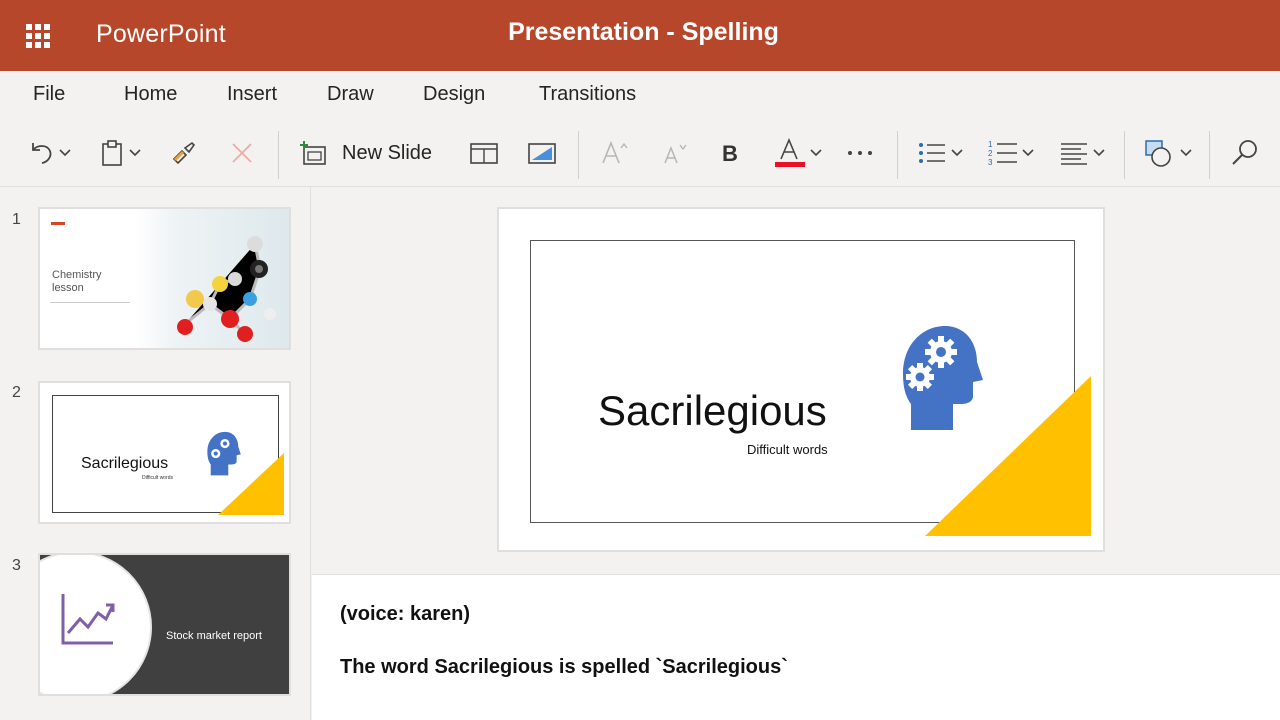 Image resolution: width=1280 pixels, height=720 pixels. Describe the element at coordinates (88, 619) in the screenshot. I see `trend-chart-icon` at that location.